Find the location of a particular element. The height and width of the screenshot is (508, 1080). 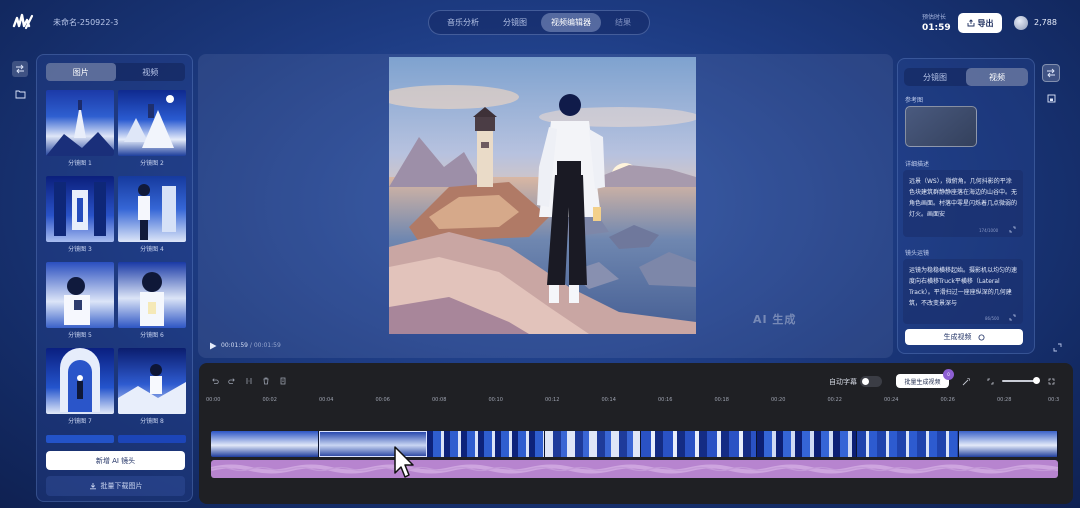

batch-generate-video-button: 批量生成视频 is located at coordinates (922, 381).